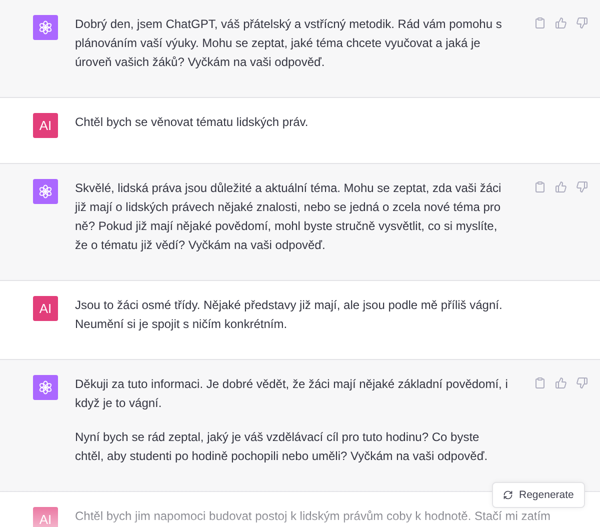 Image resolution: width=600 pixels, height=527 pixels. What do you see at coordinates (508, 495) in the screenshot?
I see `refresh-icon` at bounding box center [508, 495].